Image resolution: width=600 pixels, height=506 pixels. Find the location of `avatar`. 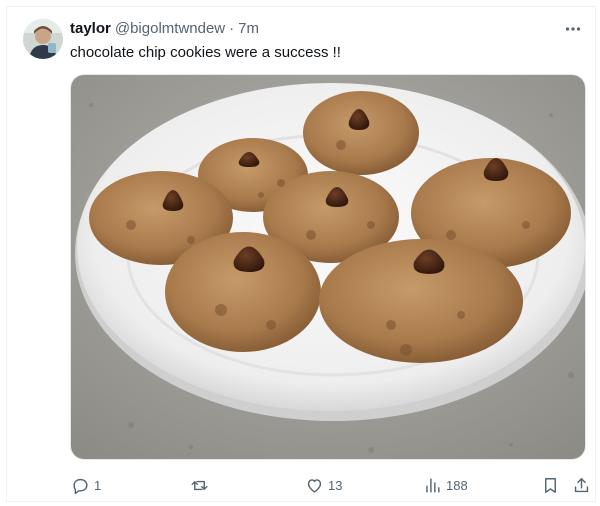

avatar is located at coordinates (43, 39).